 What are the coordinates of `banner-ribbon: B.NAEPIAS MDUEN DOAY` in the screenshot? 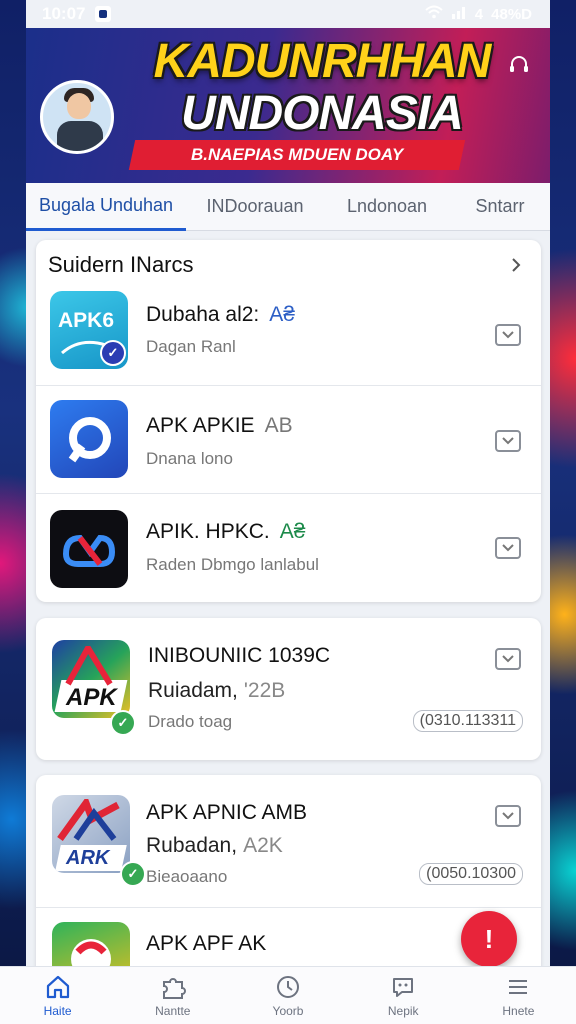 It's located at (297, 155).